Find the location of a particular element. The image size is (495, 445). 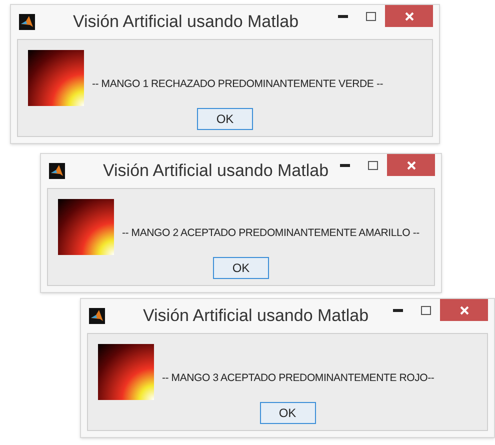

message-text: -- MANGO 1 RECHAZADO PREDOMINANTEMENTE VERDE -- is located at coordinates (238, 84).